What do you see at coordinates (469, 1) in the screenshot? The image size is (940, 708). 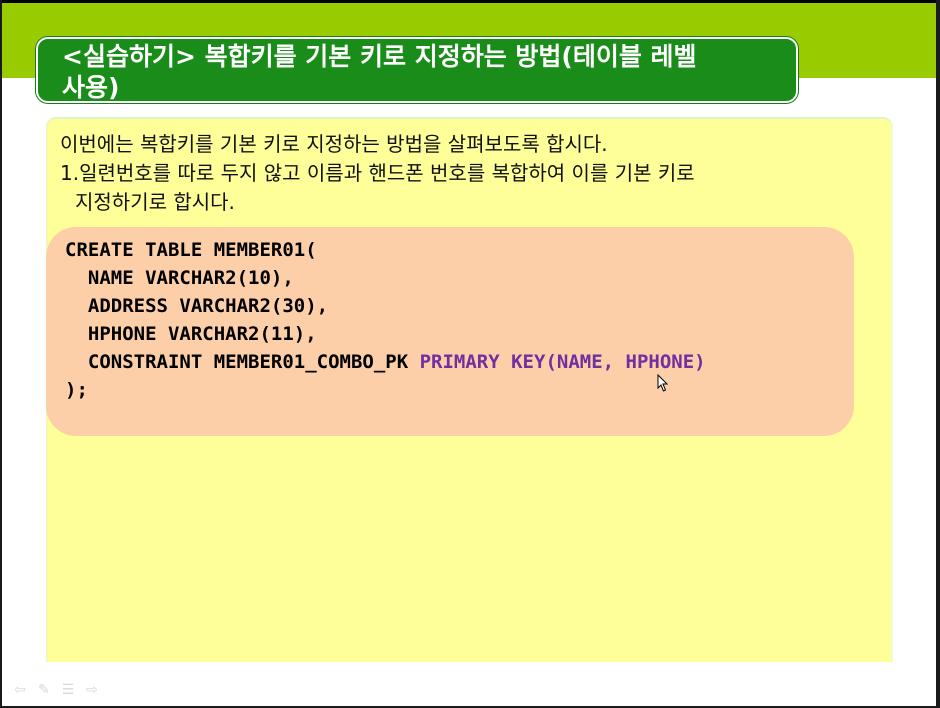 I see `header-border` at bounding box center [469, 1].